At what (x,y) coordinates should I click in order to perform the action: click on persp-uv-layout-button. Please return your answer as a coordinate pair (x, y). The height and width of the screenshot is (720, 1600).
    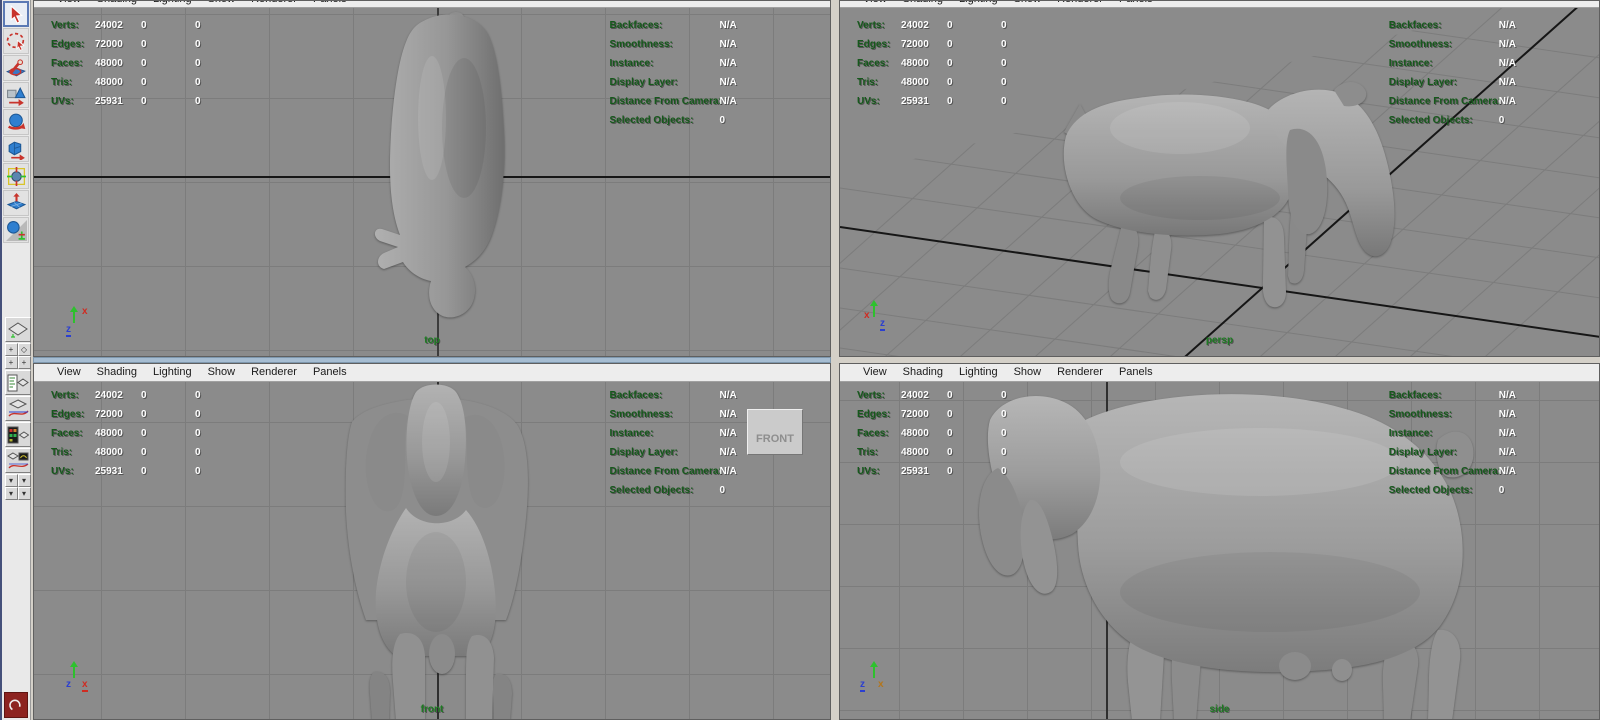
    Looking at the image, I should click on (17, 460).